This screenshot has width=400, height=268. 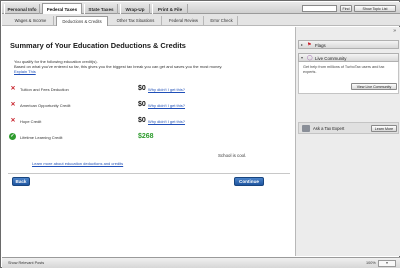 What do you see at coordinates (387, 263) in the screenshot?
I see `zoom-control: ▾` at bounding box center [387, 263].